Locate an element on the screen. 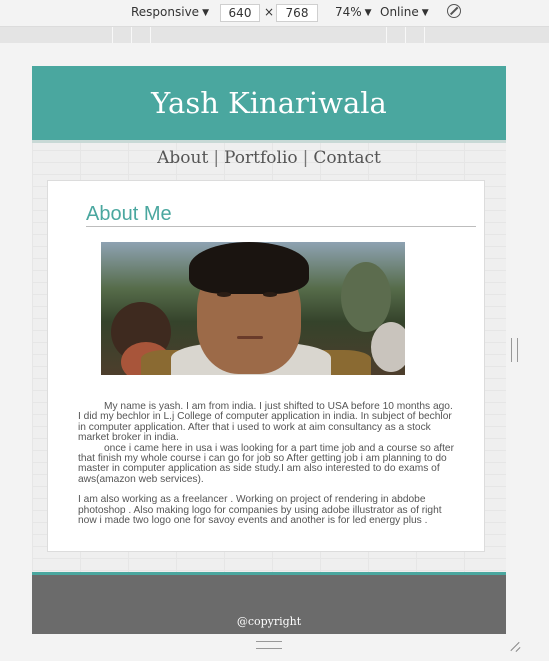  nav-contact: Contact is located at coordinates (347, 158).